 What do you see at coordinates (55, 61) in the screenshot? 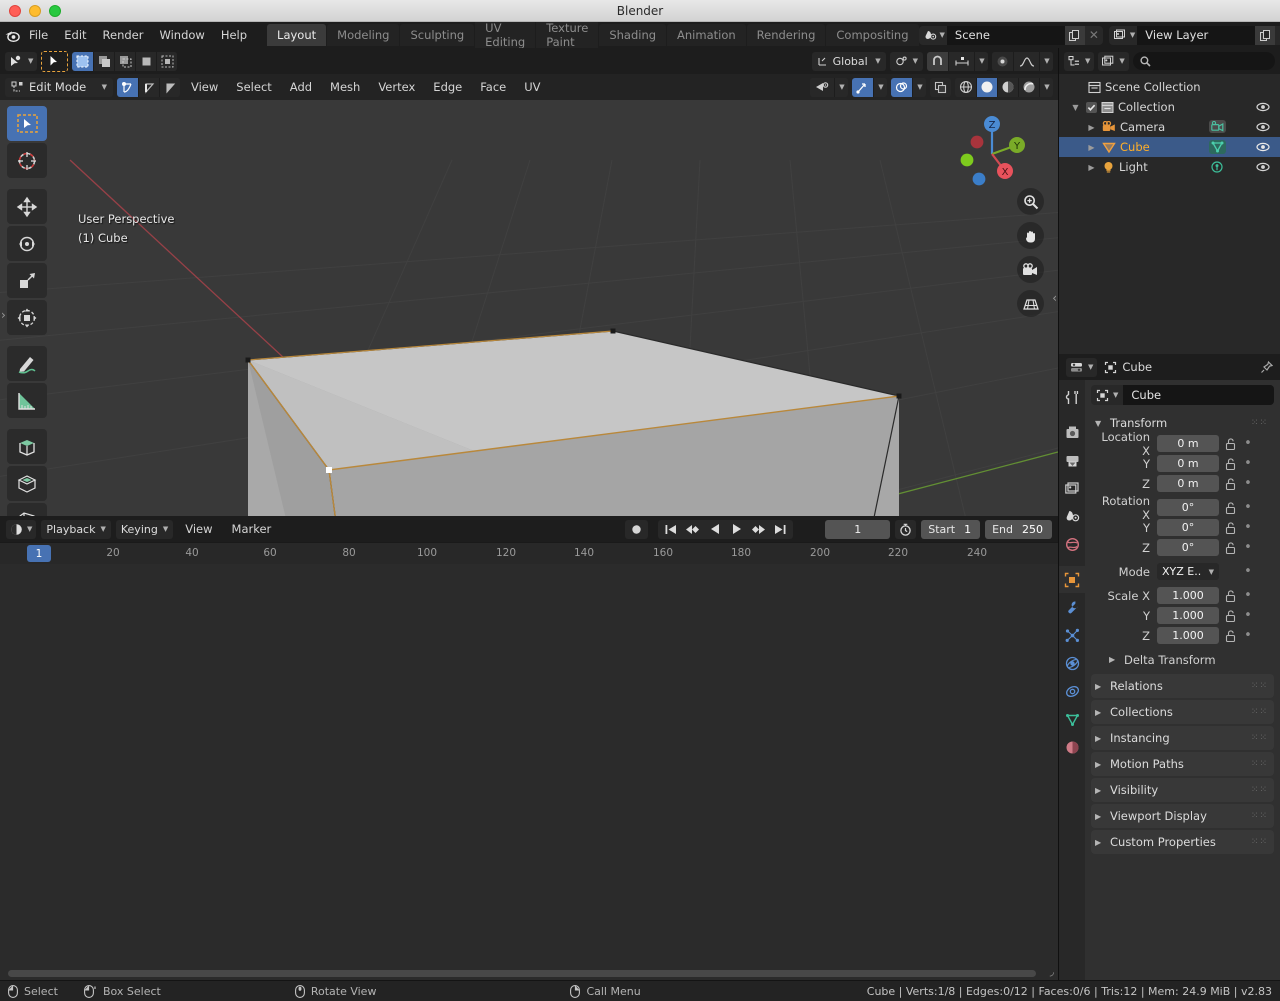
I see `tweak-tool-active-icon` at bounding box center [55, 61].